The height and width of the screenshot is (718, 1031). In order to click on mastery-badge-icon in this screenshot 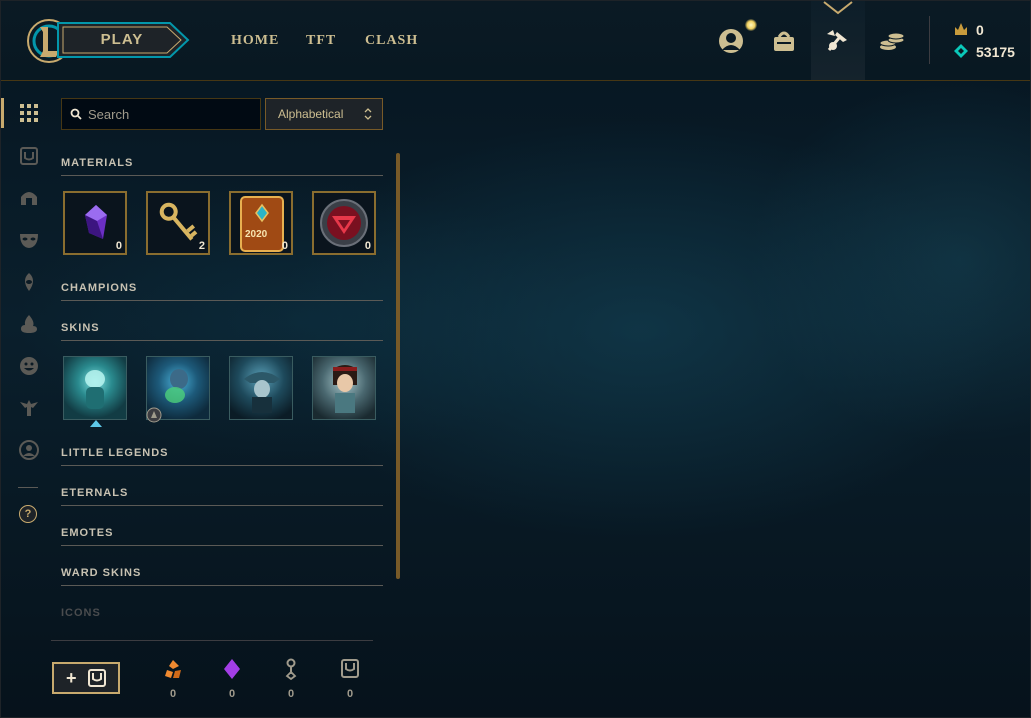, I will do `click(154, 415)`.